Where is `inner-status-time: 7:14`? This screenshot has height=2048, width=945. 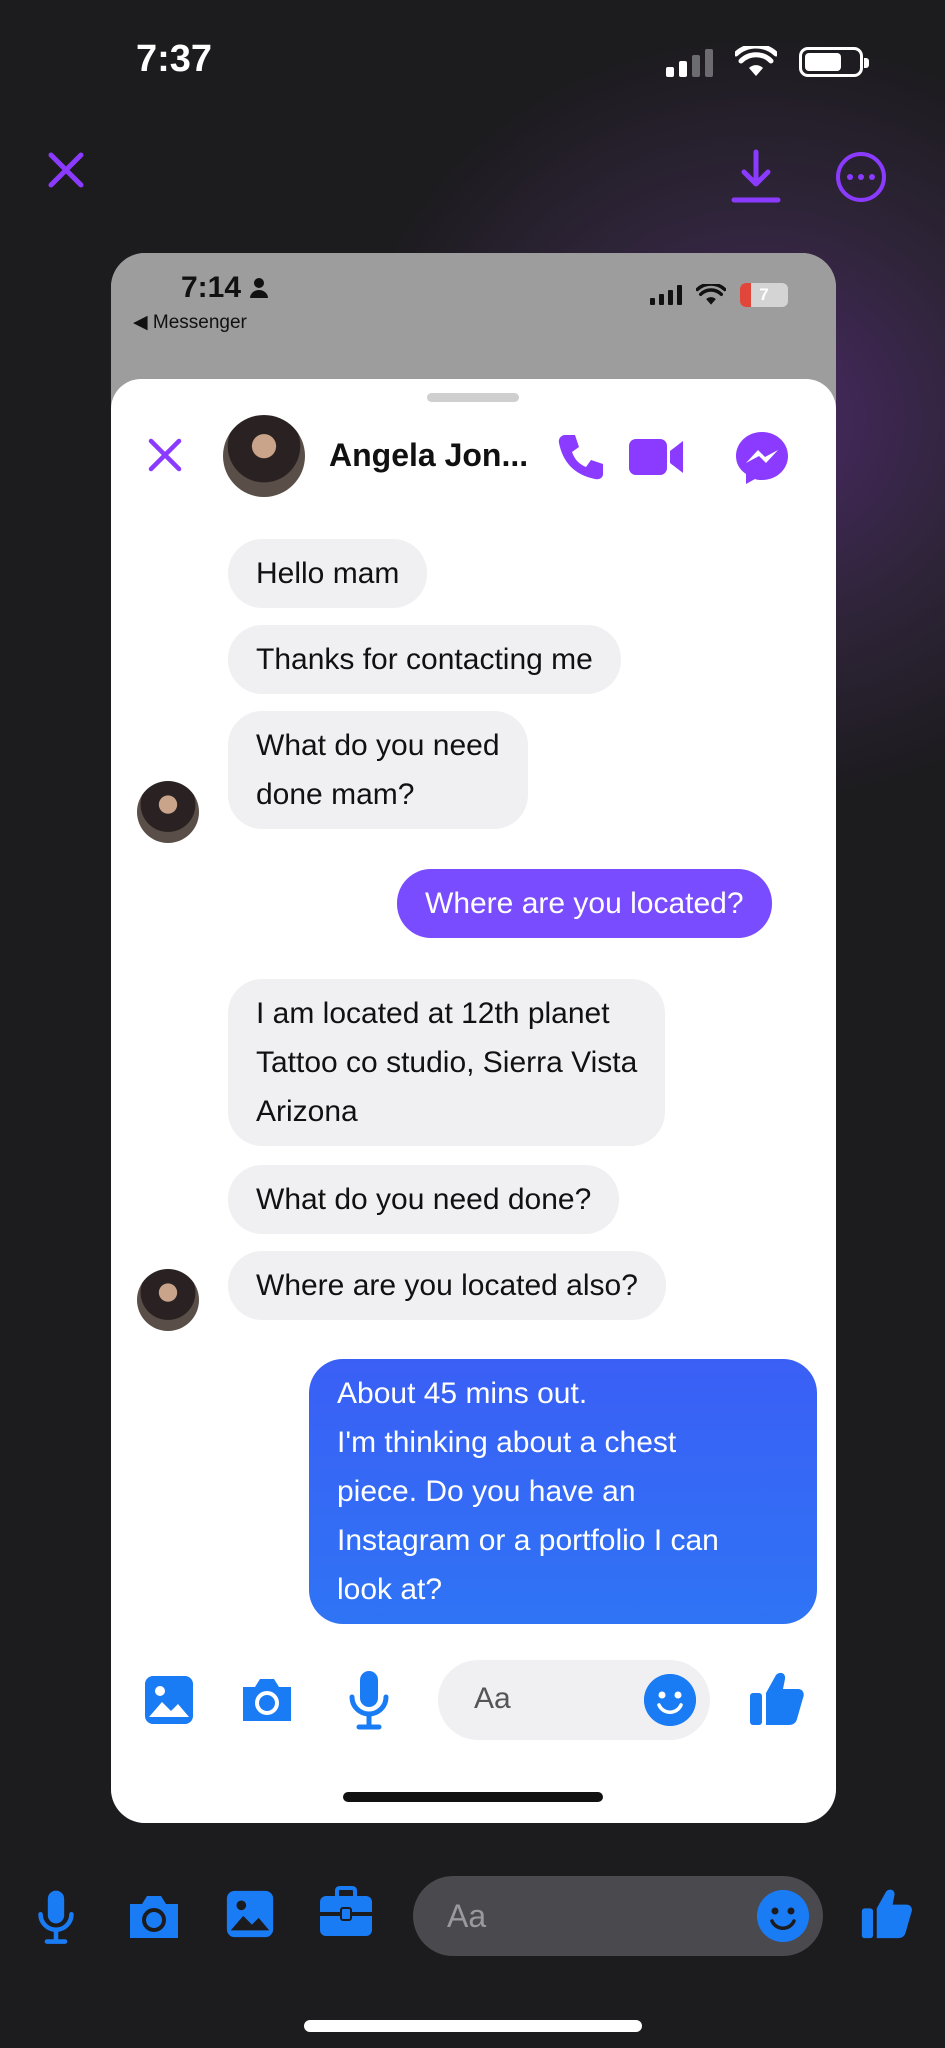 inner-status-time: 7:14 is located at coordinates (225, 288).